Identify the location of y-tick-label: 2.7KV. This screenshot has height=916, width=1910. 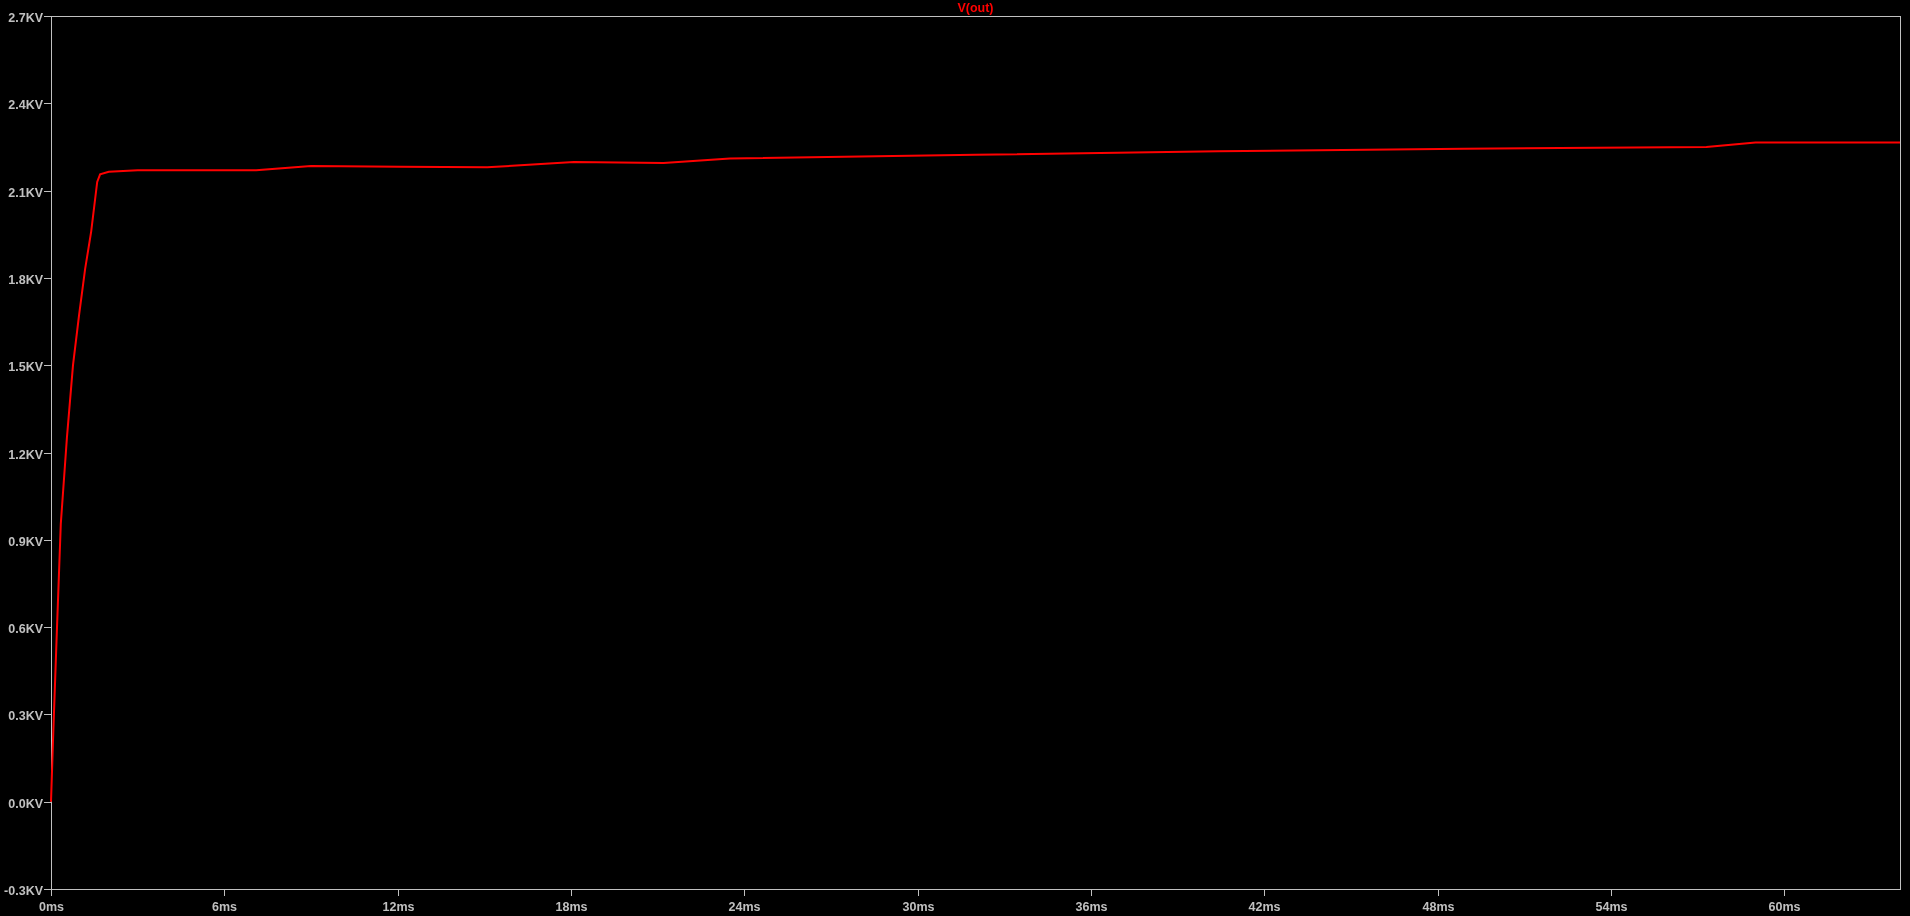
(25, 17).